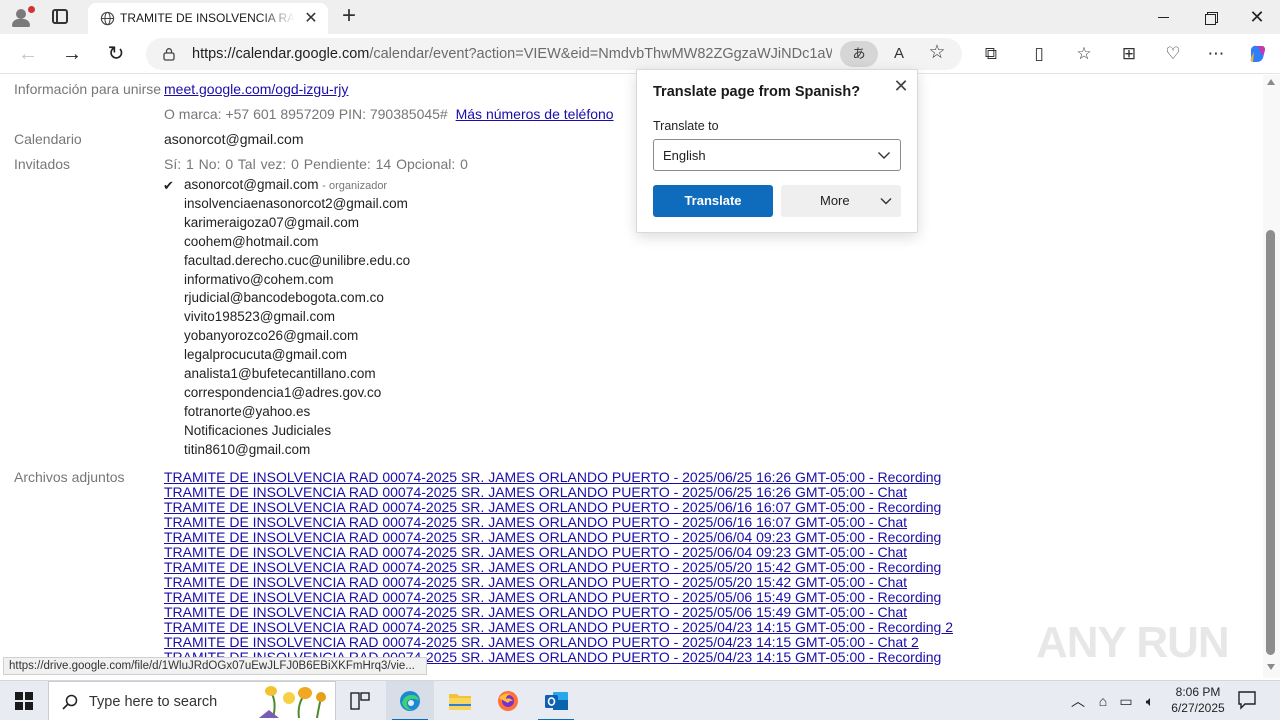 This screenshot has height=720, width=1280. Describe the element at coordinates (535, 114) in the screenshot. I see `more-phone-numbers-link: Más números de teléfono` at that location.